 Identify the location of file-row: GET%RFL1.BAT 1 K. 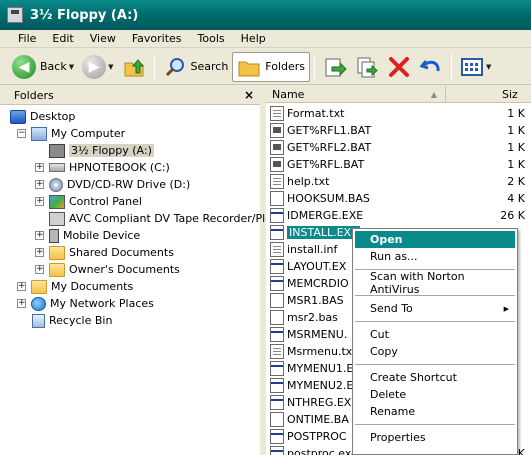
(398, 130).